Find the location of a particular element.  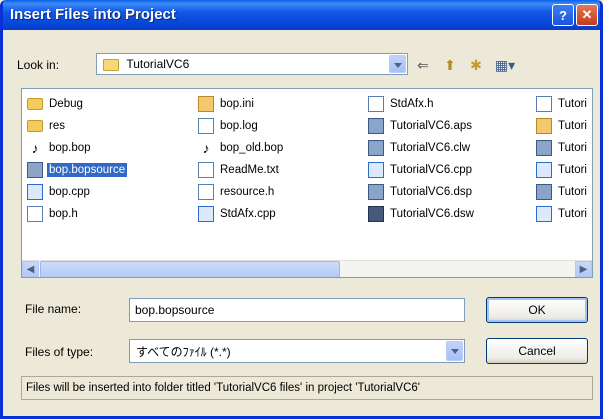

look-in-dropdown: TutorialVC6 is located at coordinates (252, 64).